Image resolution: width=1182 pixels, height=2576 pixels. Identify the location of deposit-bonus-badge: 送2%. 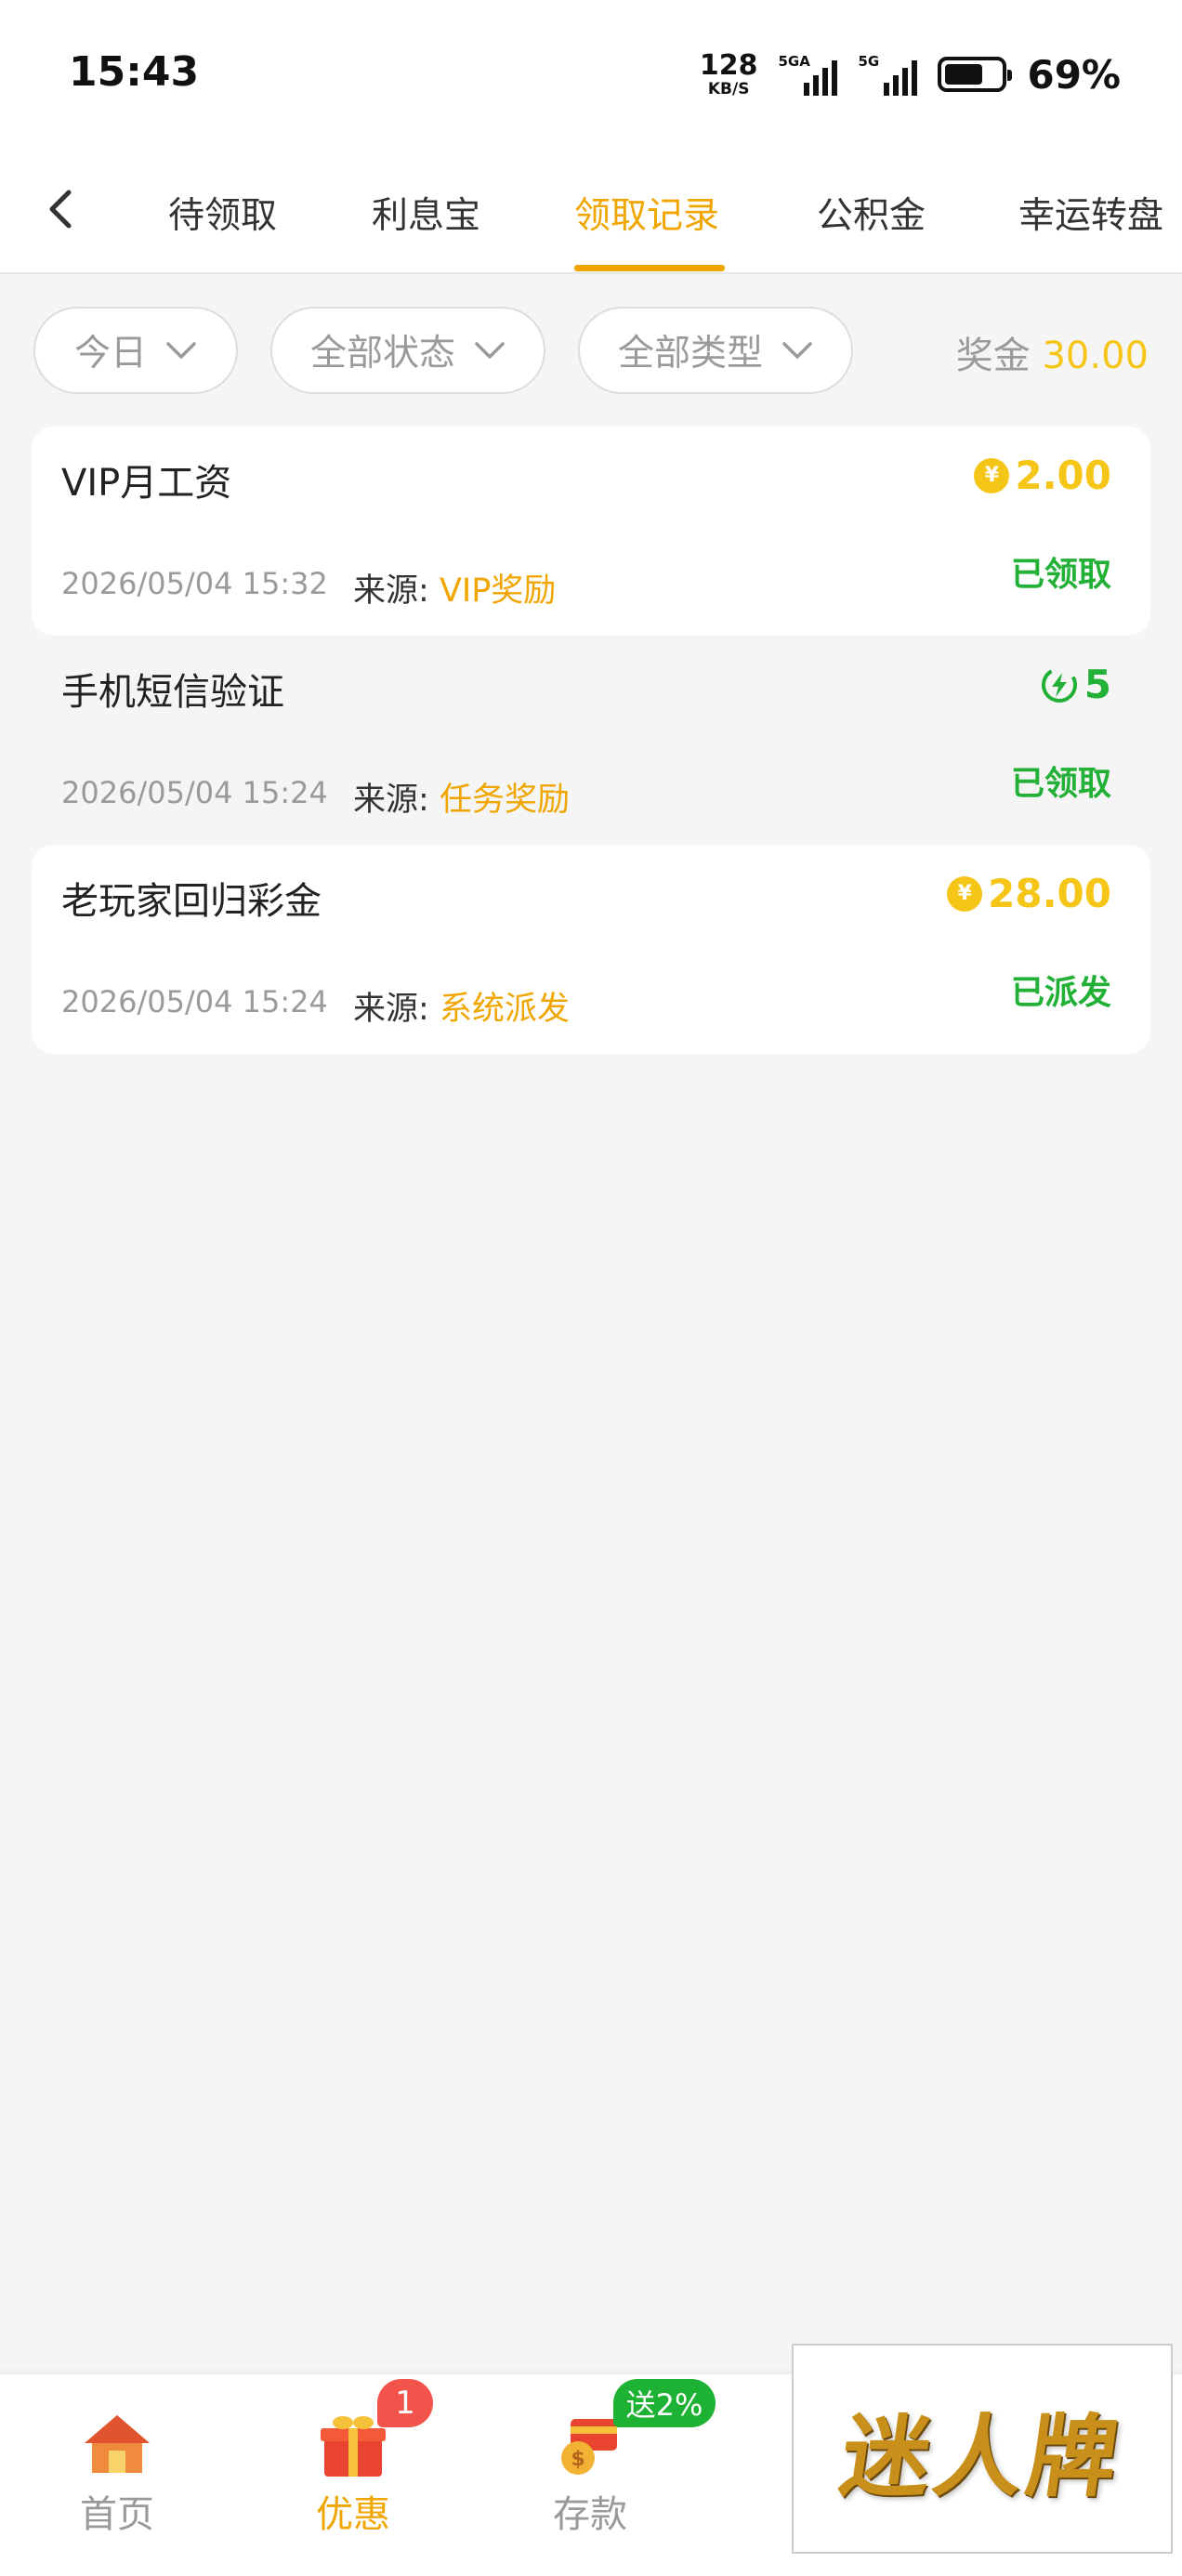
(664, 2403).